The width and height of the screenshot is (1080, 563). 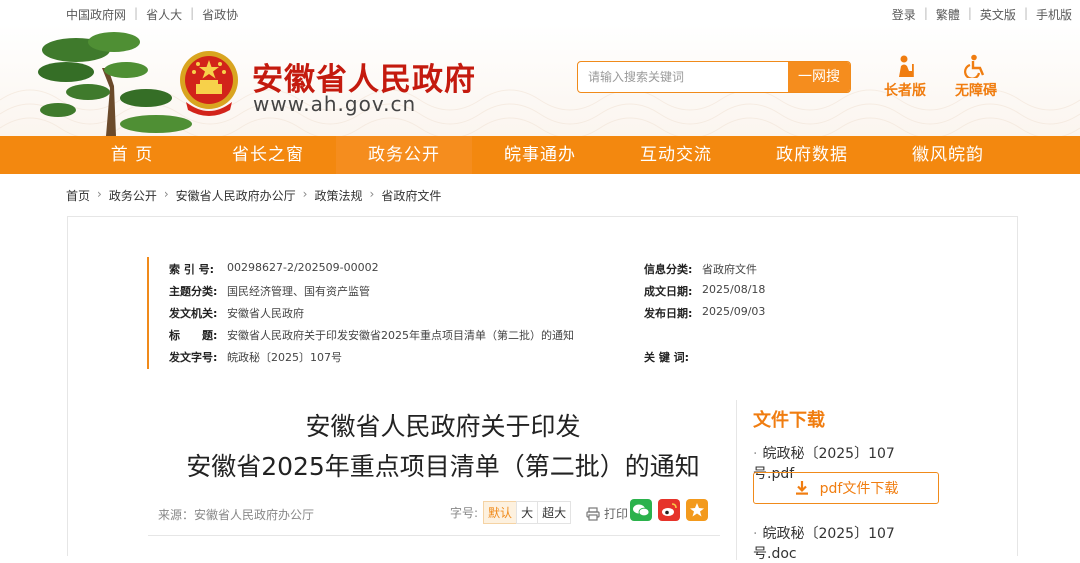 I want to click on nav-item-governor: 省长之窗, so click(x=268, y=155).